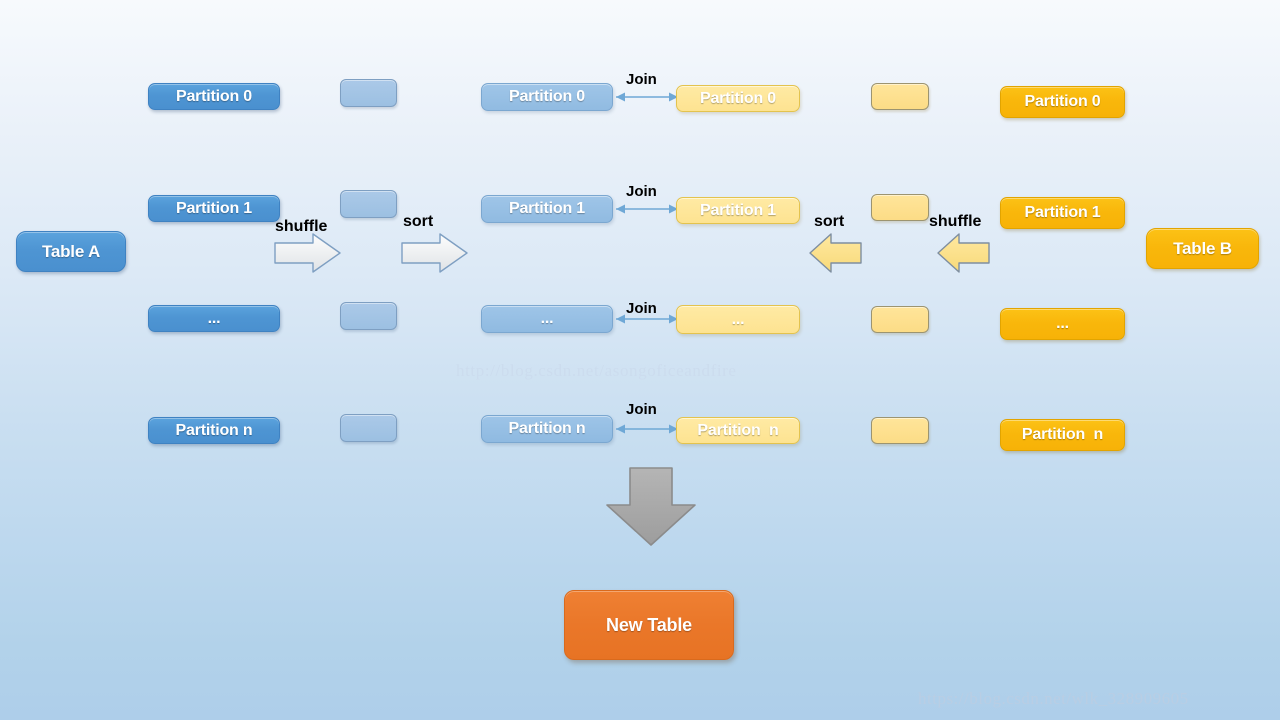 The width and height of the screenshot is (1280, 720). I want to click on table-b-box: Table B, so click(1202, 248).